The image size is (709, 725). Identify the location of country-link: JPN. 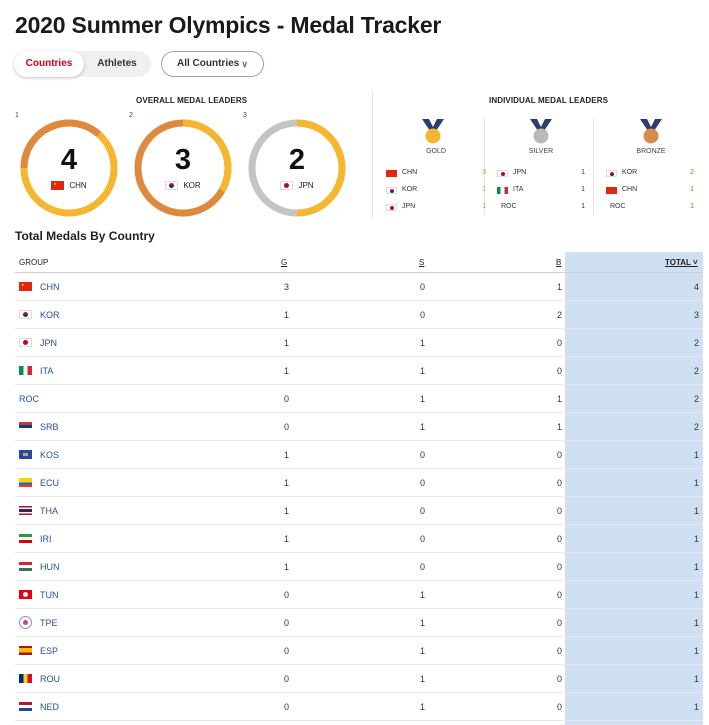
(48, 343).